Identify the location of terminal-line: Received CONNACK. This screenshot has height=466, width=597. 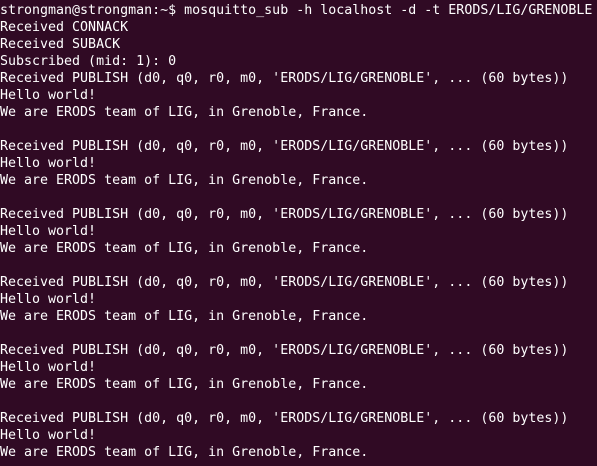
(64, 27).